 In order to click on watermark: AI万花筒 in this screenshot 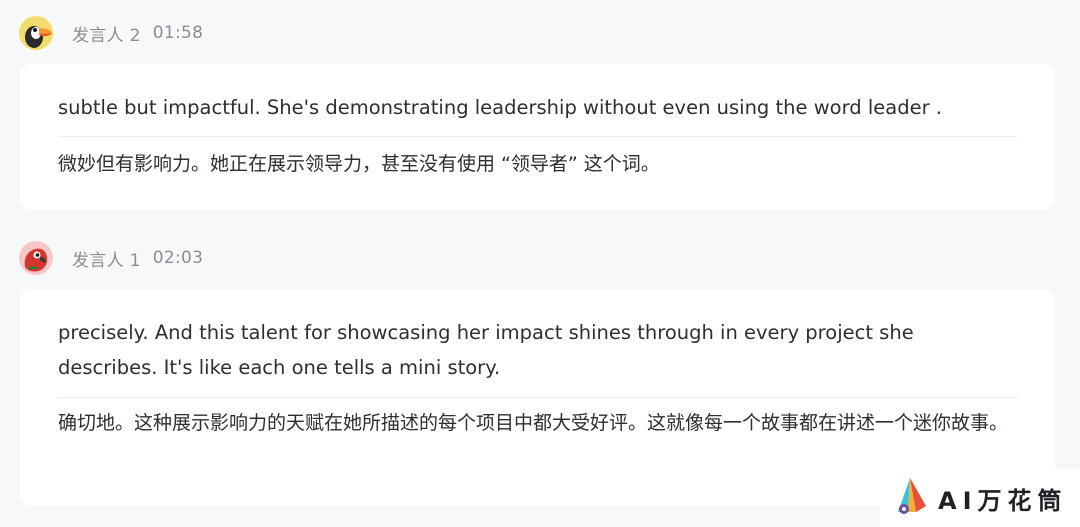, I will do `click(980, 498)`.